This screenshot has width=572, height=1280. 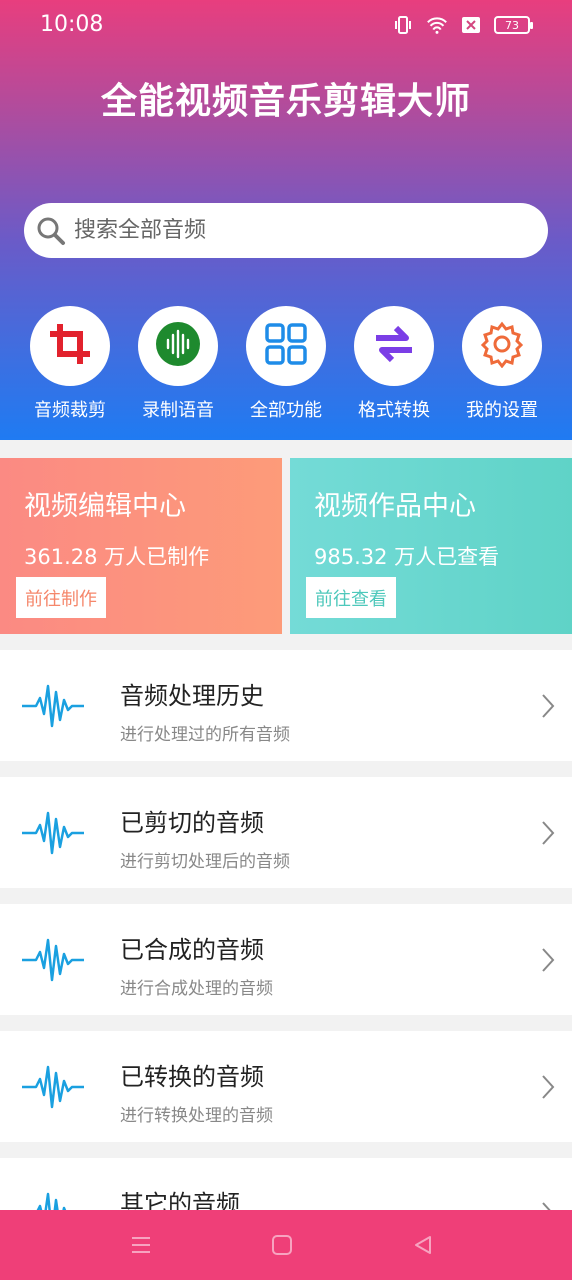 I want to click on search-icon, so click(x=51, y=231).